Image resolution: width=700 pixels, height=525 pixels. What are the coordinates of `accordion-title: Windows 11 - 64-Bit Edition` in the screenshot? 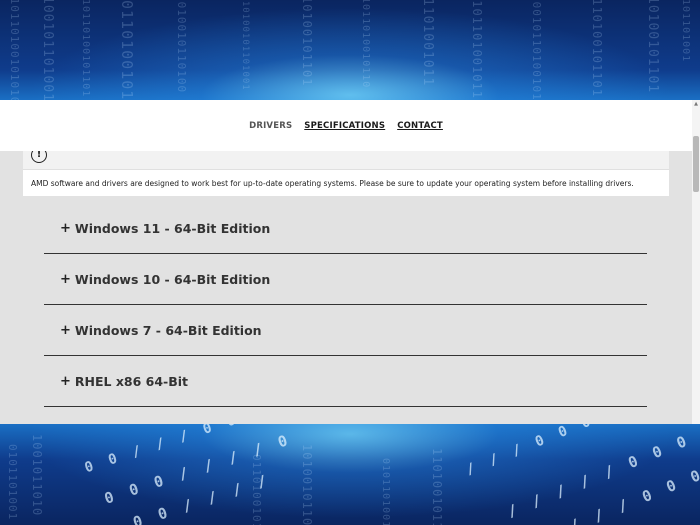 It's located at (172, 228).